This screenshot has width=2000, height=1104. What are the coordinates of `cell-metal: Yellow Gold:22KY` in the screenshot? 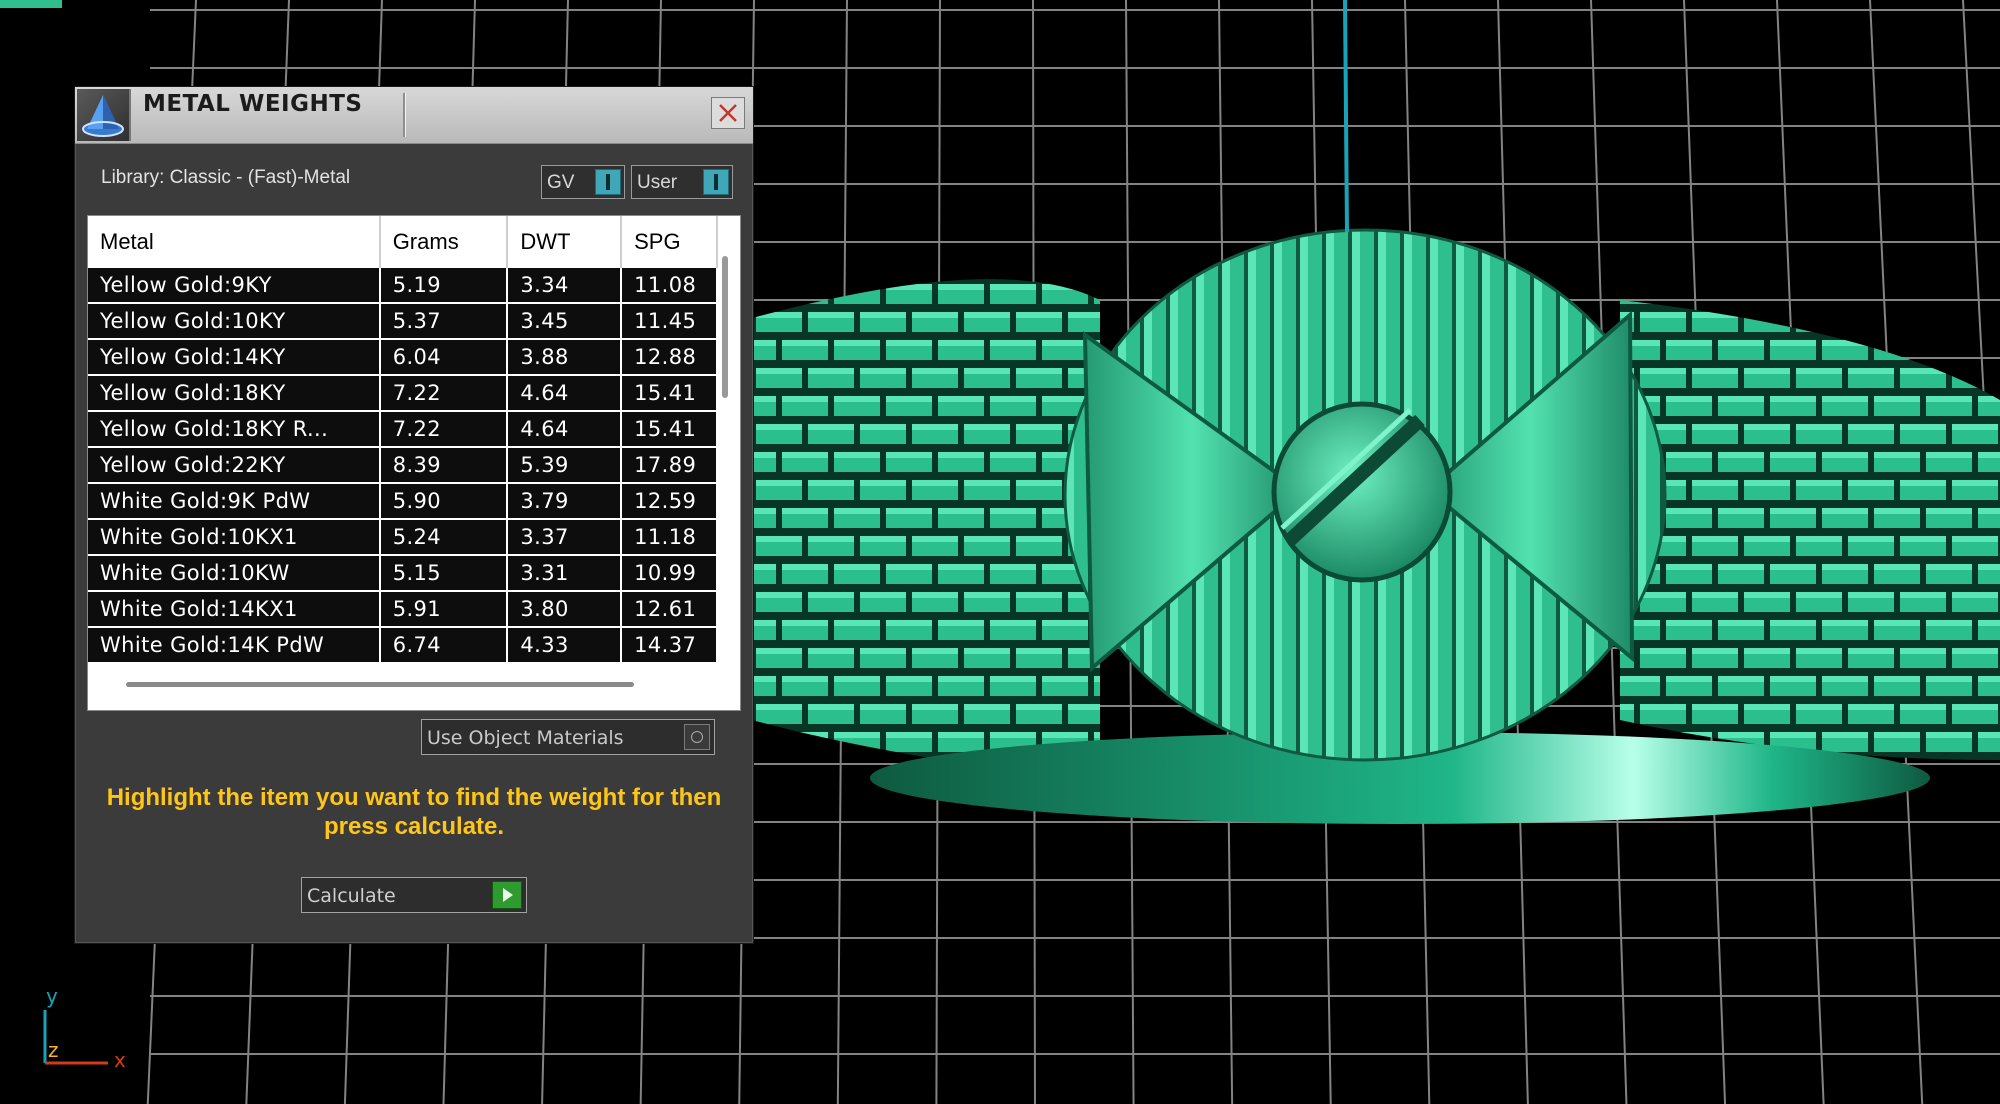 It's located at (234, 465).